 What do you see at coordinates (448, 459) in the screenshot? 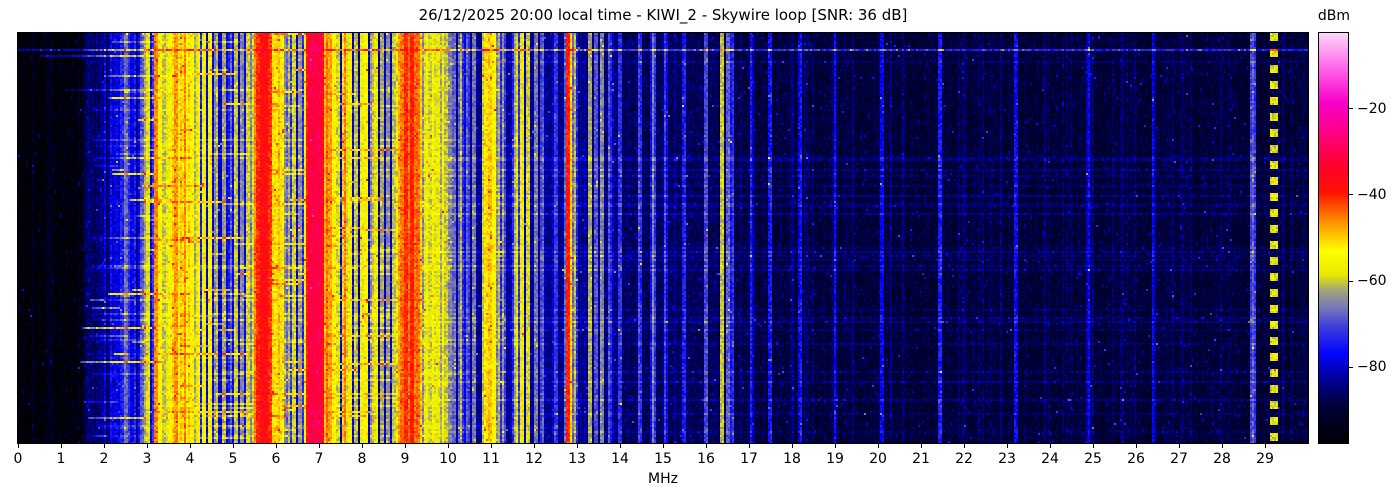
I see `x-tick-label: 10` at bounding box center [448, 459].